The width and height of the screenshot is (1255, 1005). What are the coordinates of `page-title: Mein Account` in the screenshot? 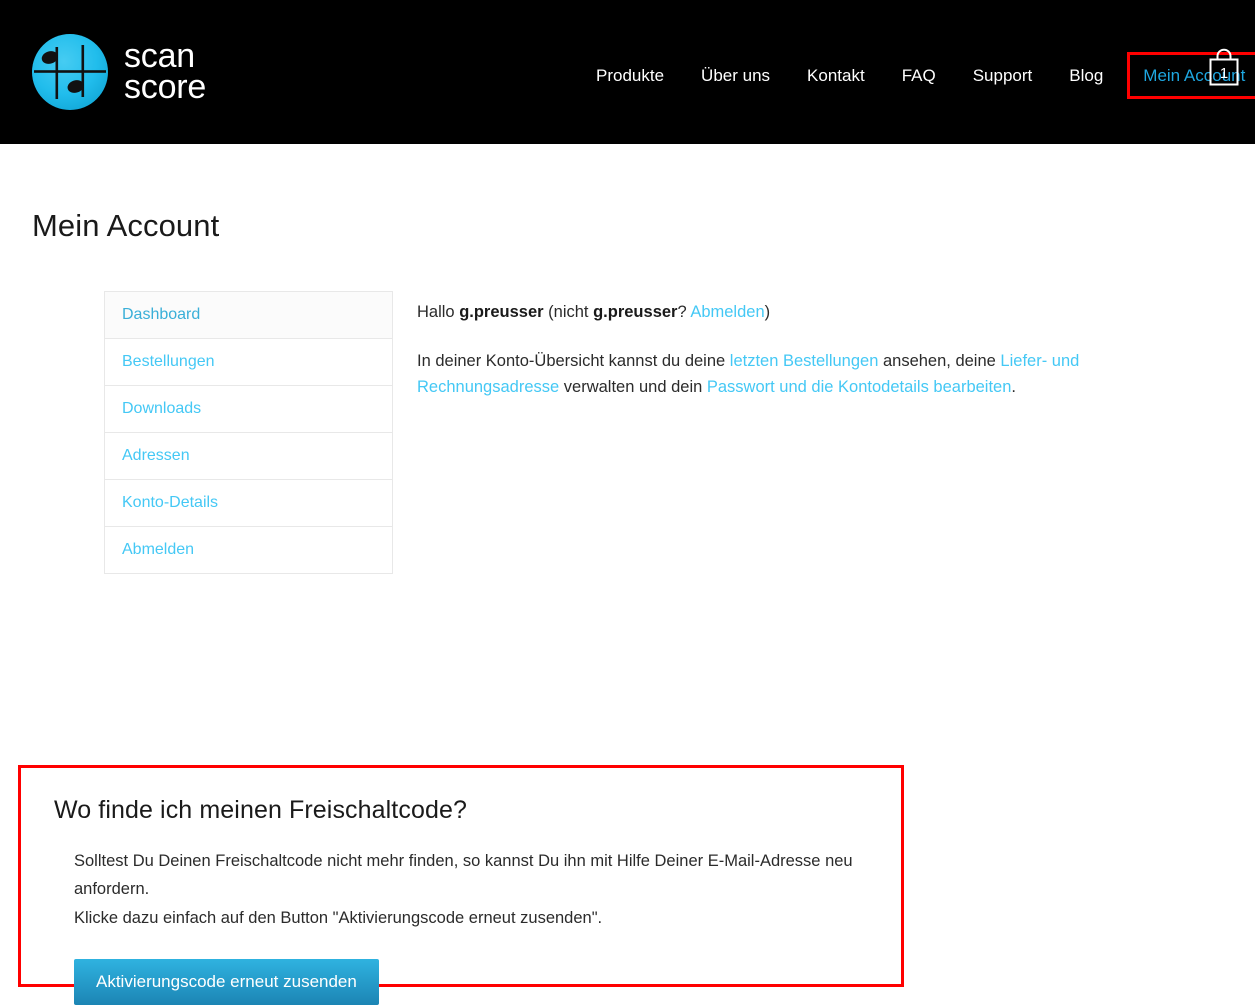 It's located at (126, 225).